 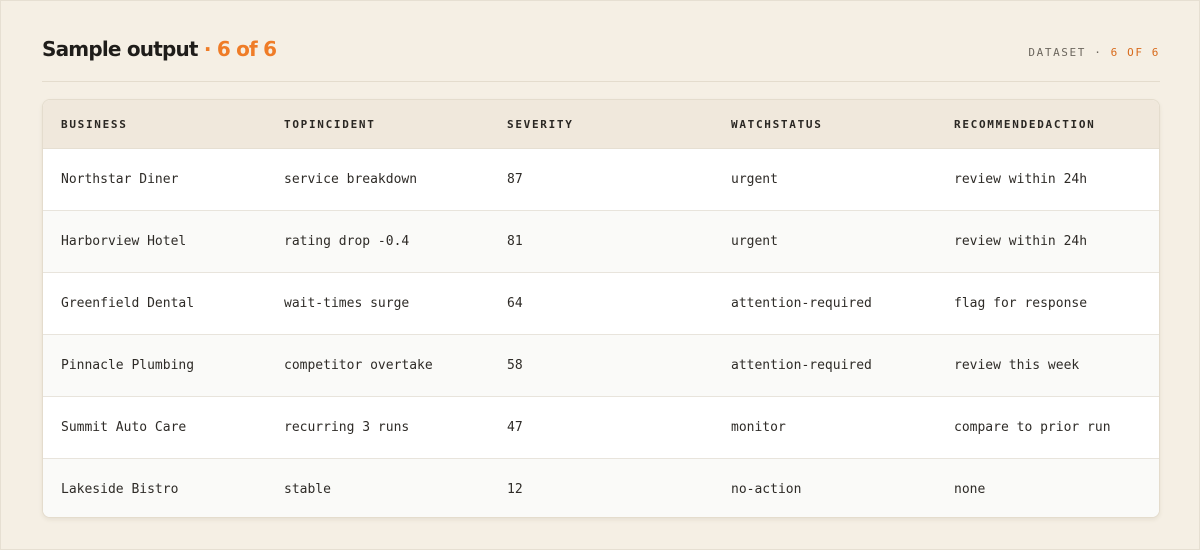 What do you see at coordinates (1047, 365) in the screenshot?
I see `cell-recommendedaction: review this week` at bounding box center [1047, 365].